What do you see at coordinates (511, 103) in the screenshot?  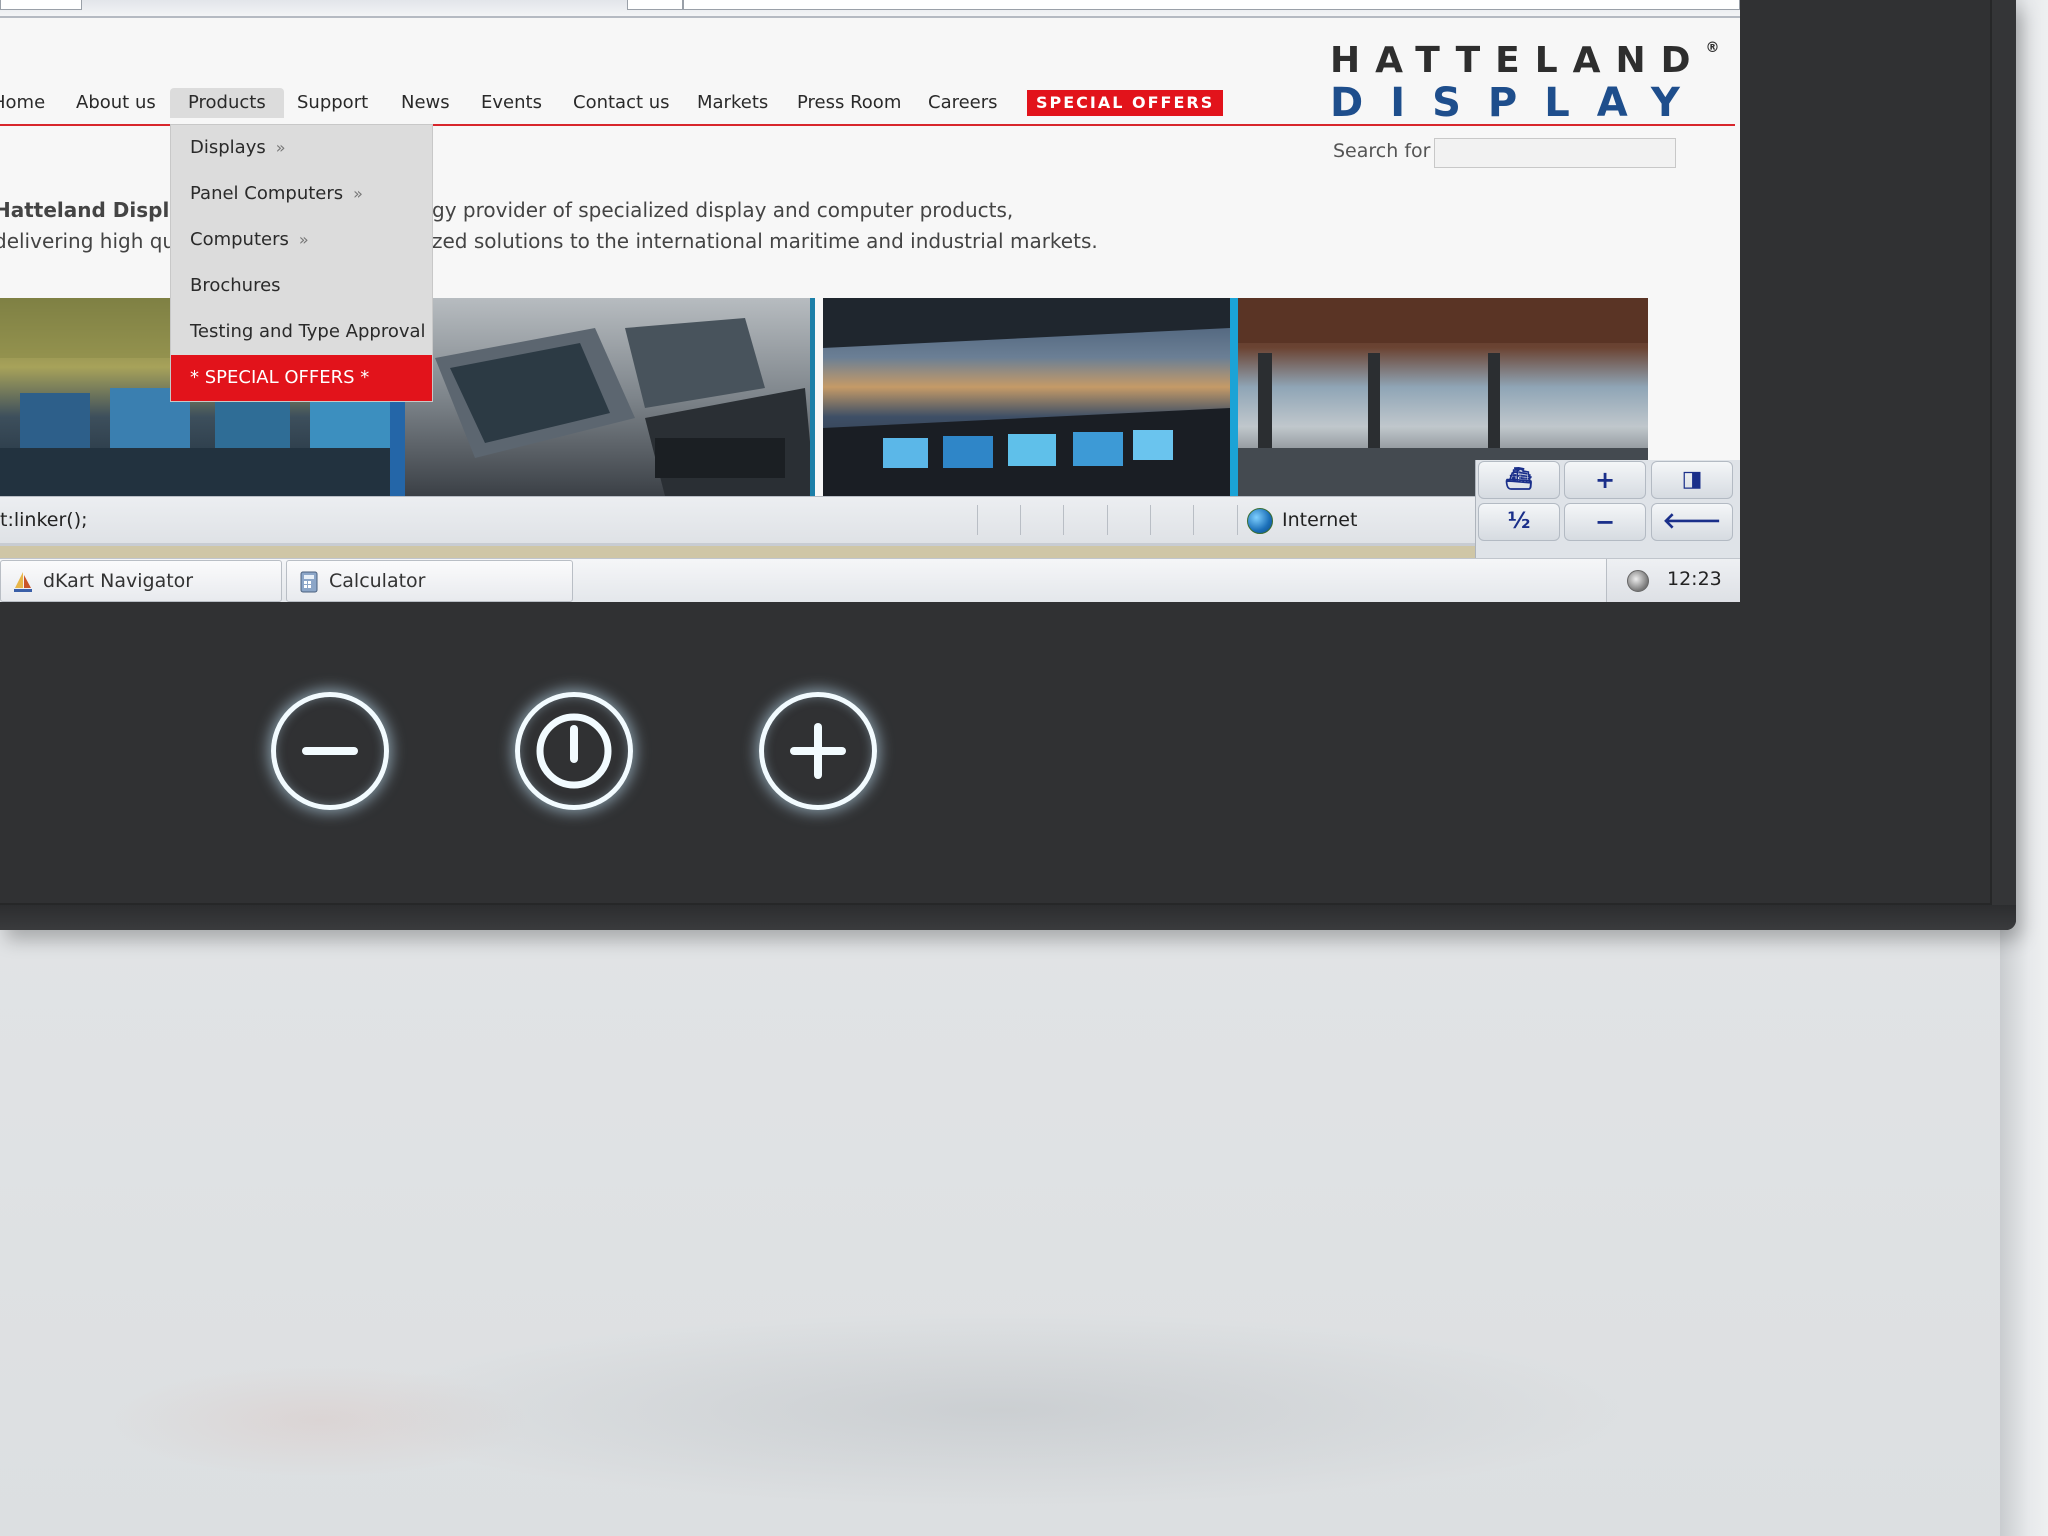 I see `nav-item-events: Events` at bounding box center [511, 103].